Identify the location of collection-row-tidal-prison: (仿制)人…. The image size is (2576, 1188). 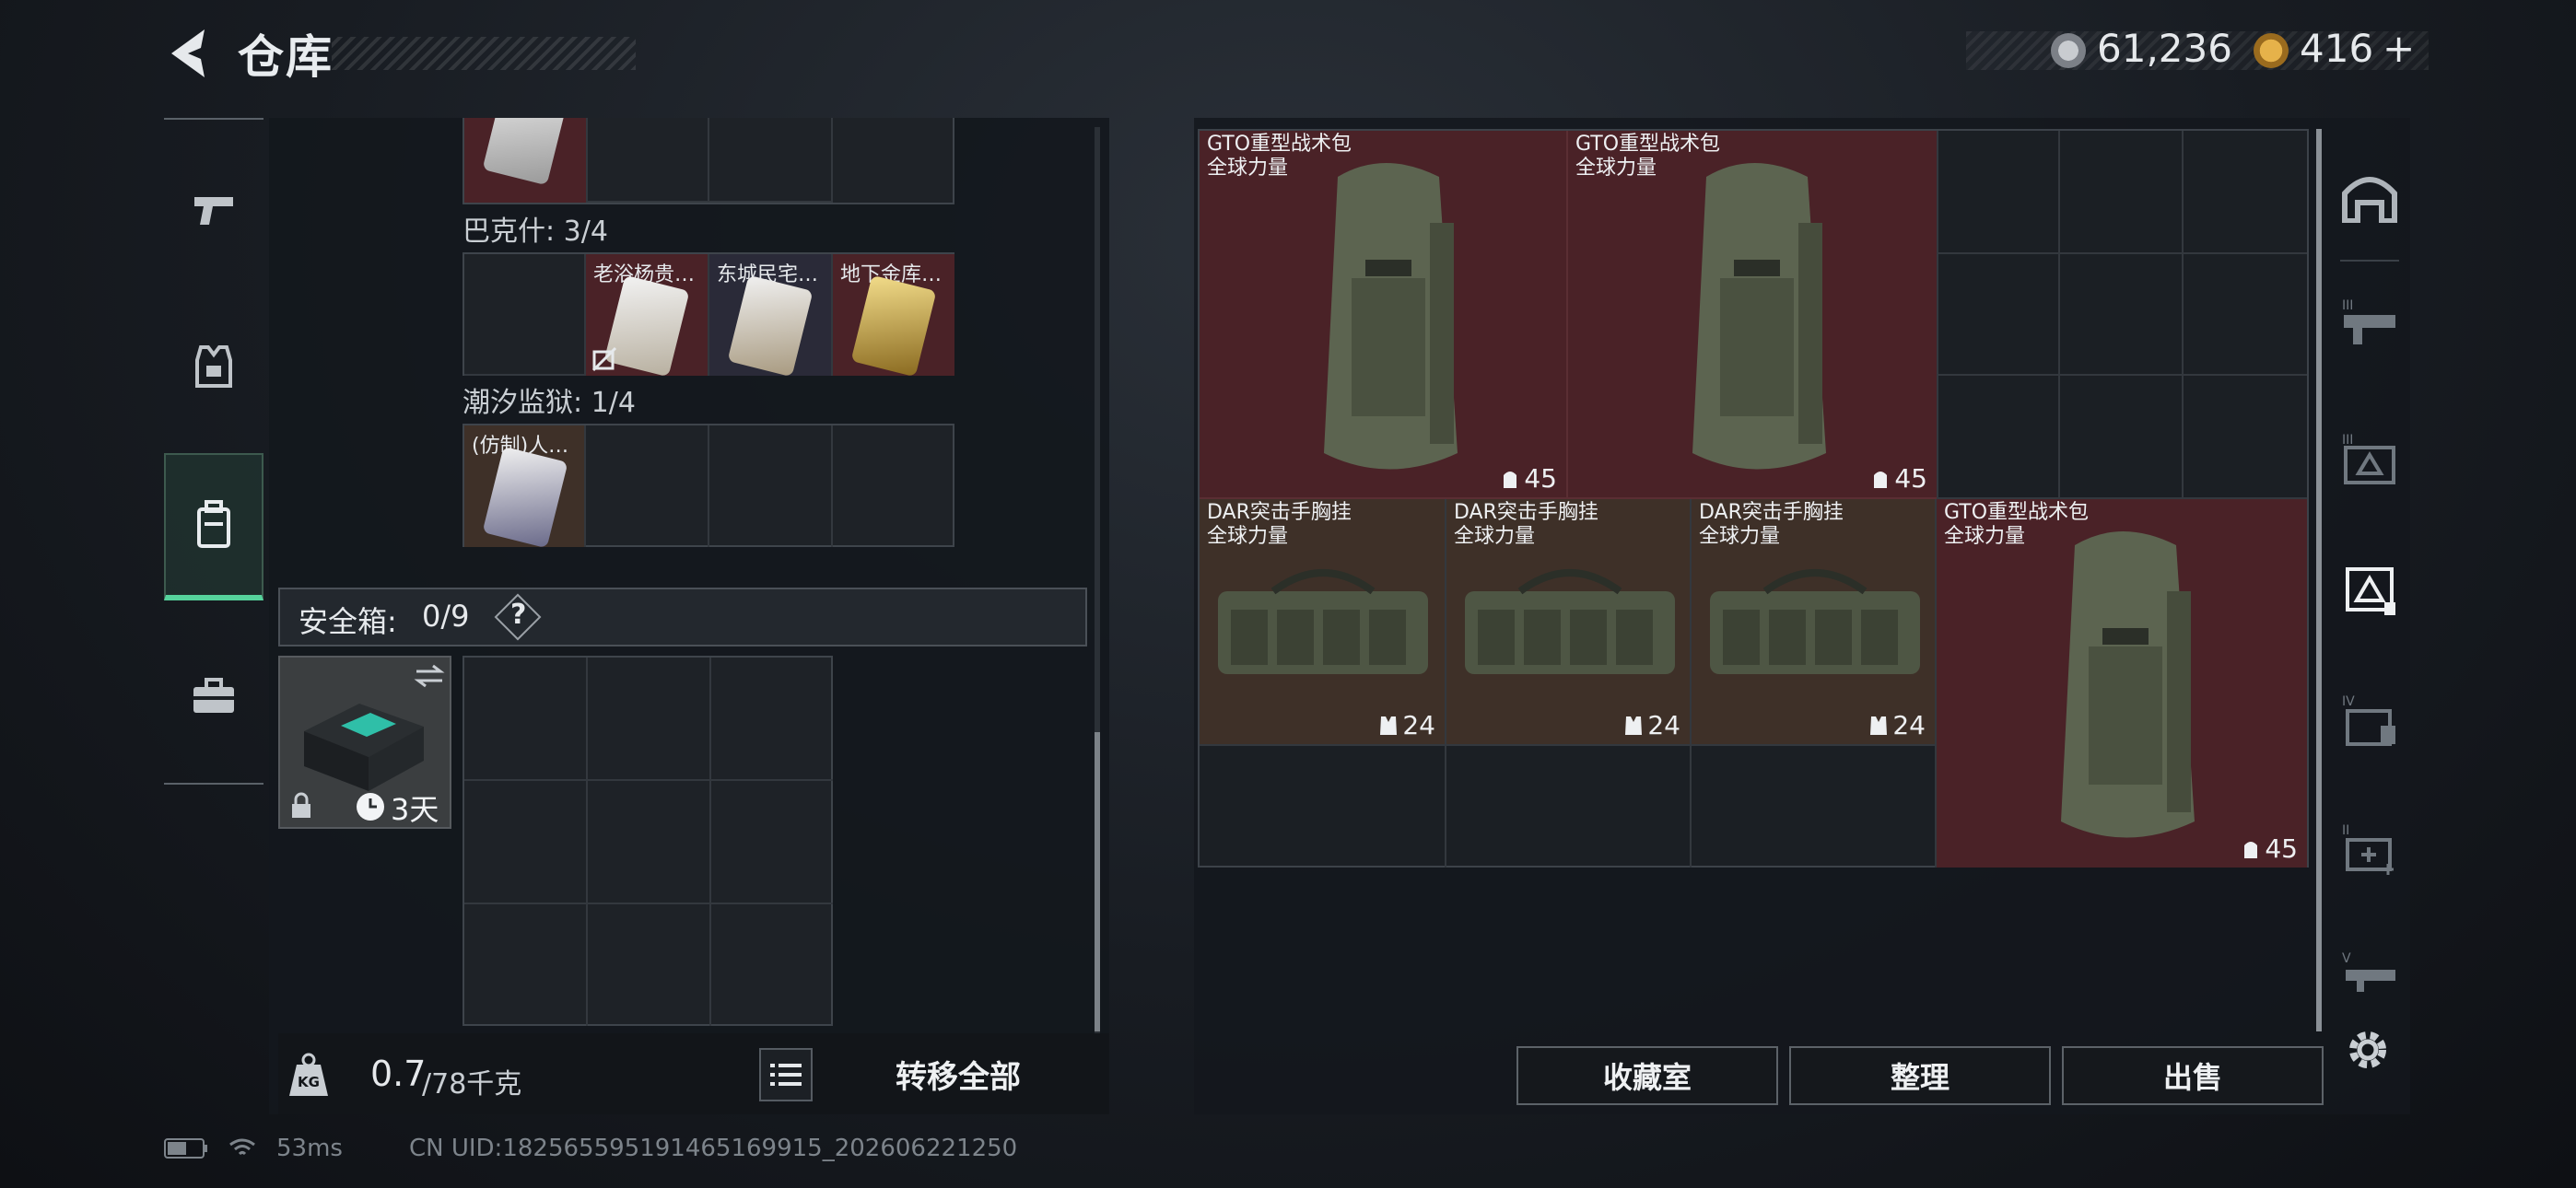
(708, 485).